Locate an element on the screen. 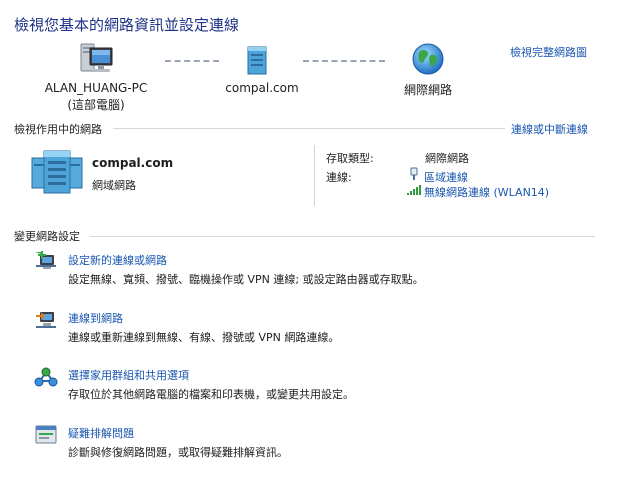 The width and height of the screenshot is (623, 492). homegroup-icon is located at coordinates (46, 377).